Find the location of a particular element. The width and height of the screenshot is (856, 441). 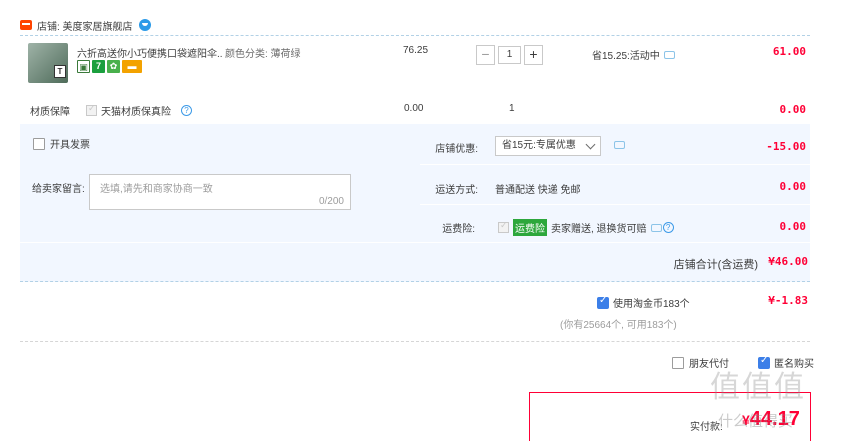

insurance-label: 材质保障 is located at coordinates (50, 112).